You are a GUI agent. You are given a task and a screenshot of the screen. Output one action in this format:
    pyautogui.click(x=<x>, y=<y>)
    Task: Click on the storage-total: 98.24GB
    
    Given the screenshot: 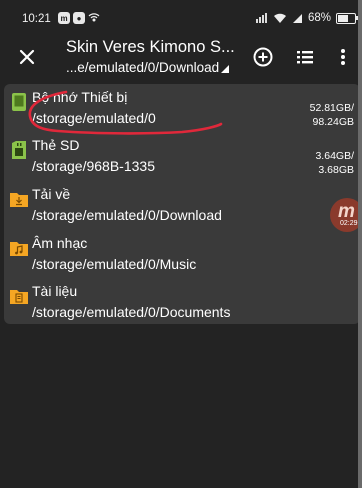 What is the action you would take?
    pyautogui.click(x=333, y=122)
    